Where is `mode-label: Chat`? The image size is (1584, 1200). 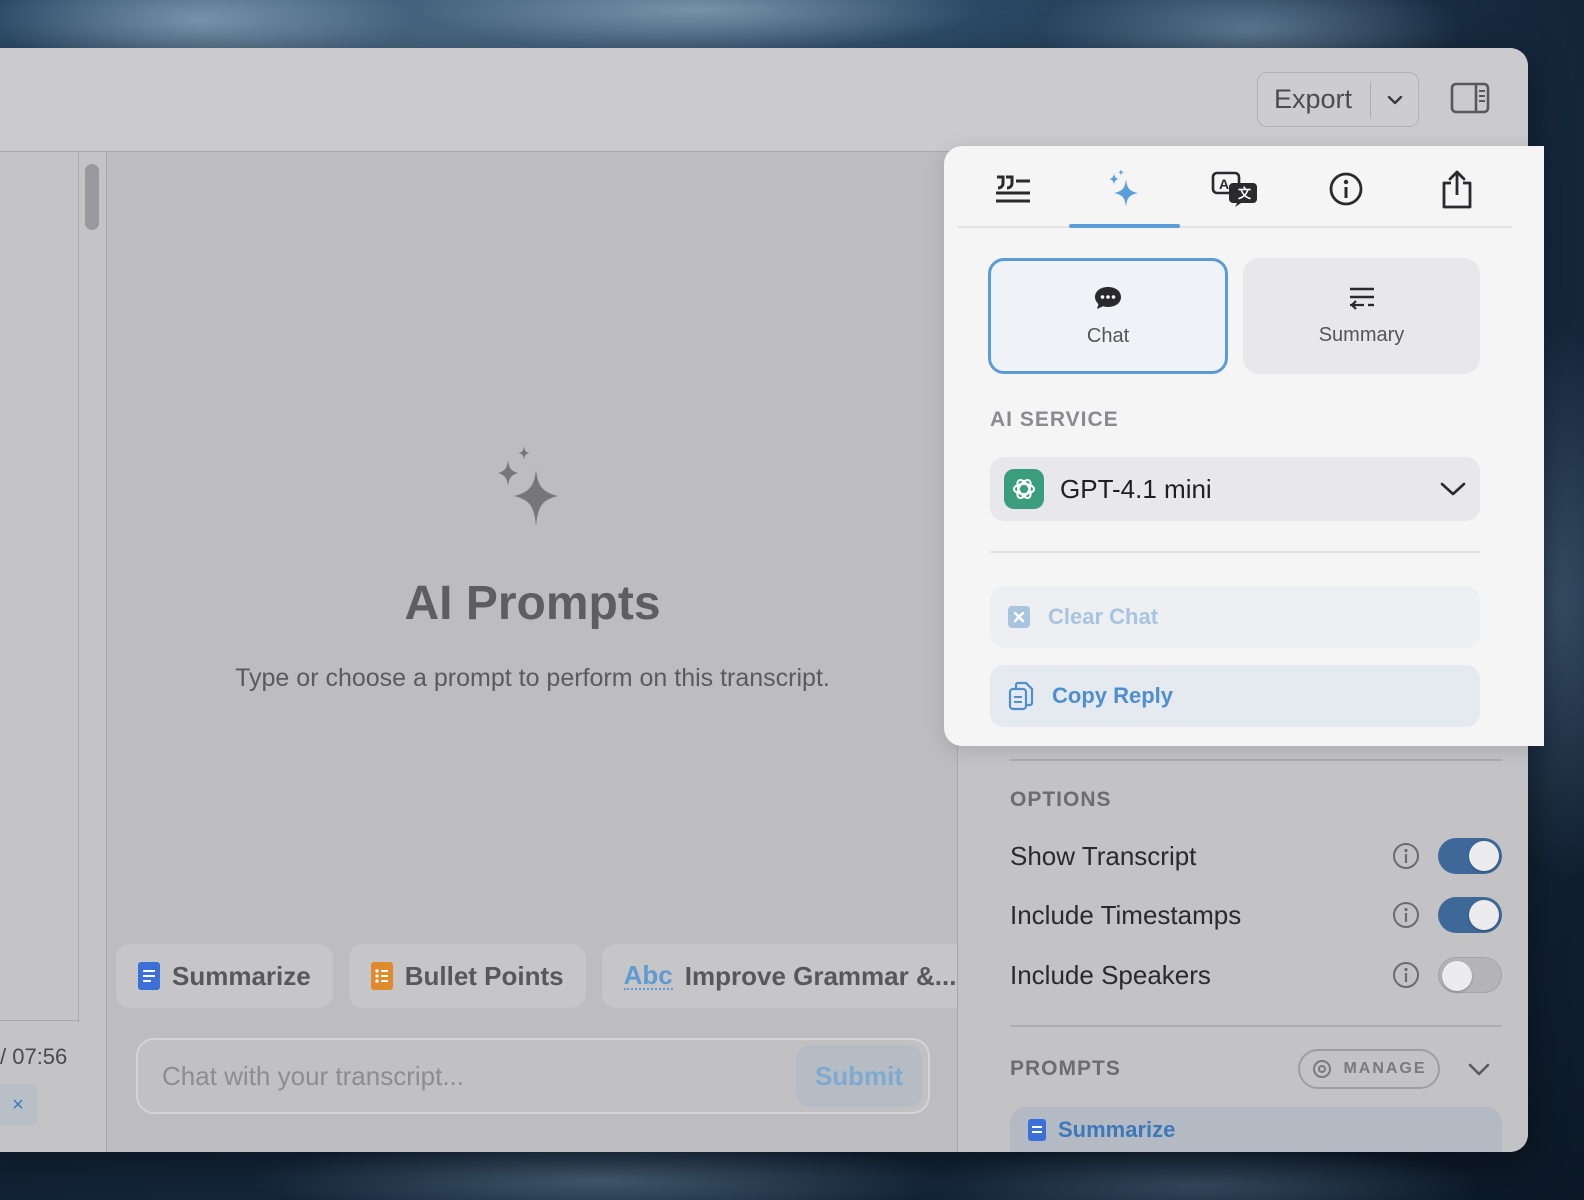 mode-label: Chat is located at coordinates (1108, 335).